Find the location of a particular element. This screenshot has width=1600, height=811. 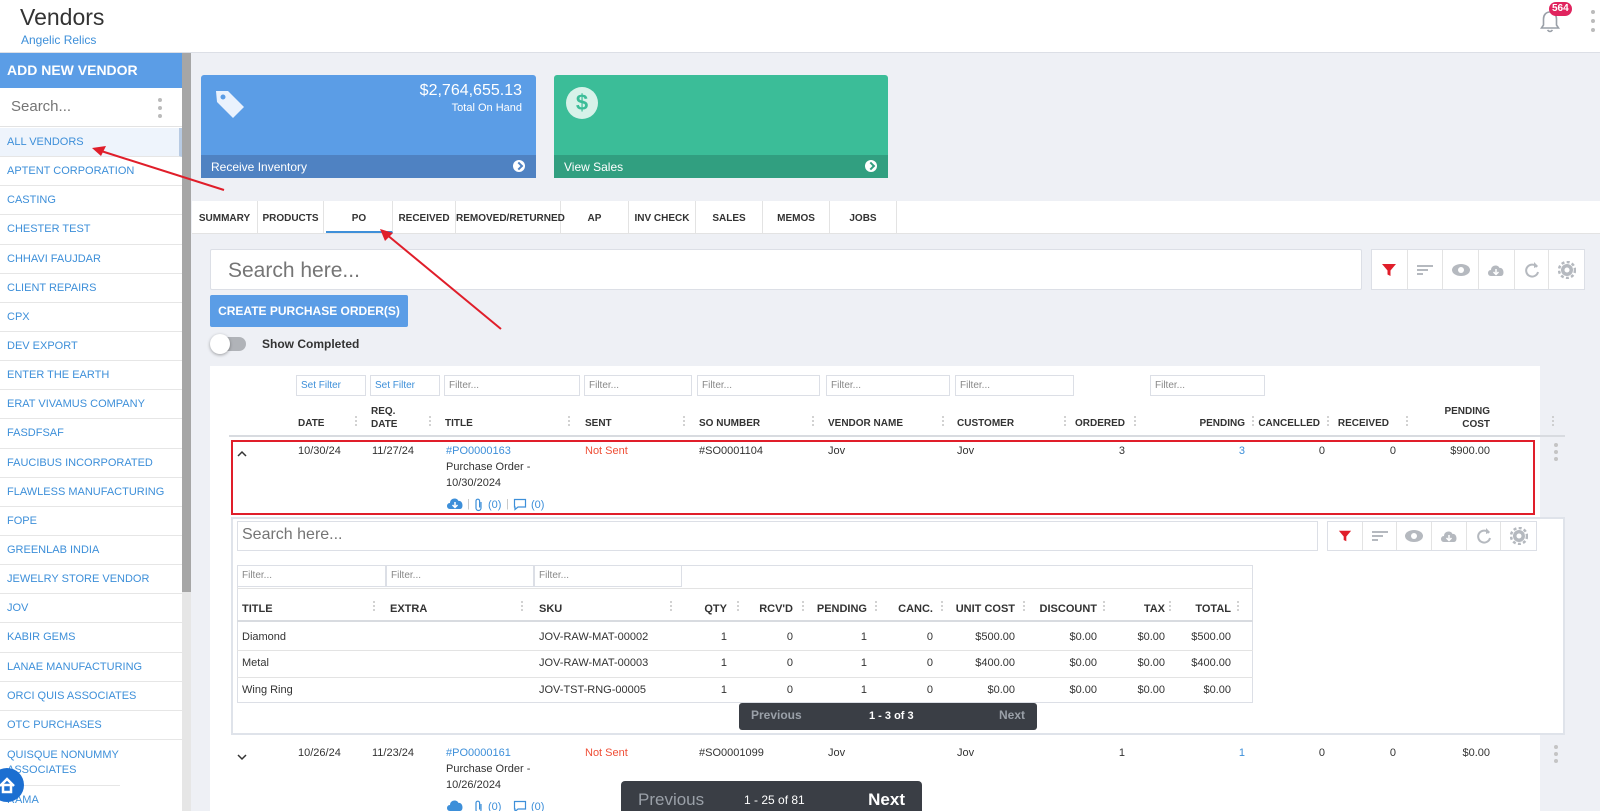

vendor-item: FASDFSAF is located at coordinates (91, 434).